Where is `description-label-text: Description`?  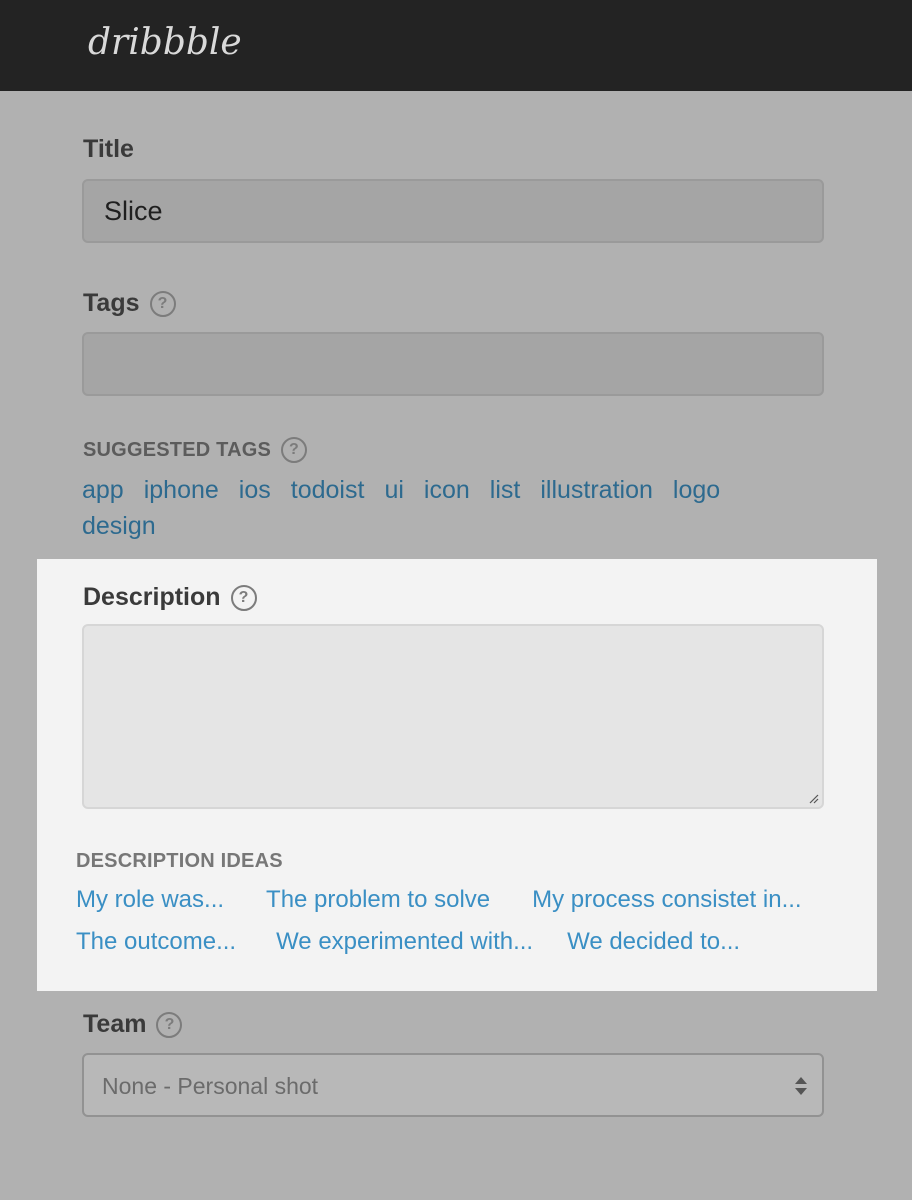 description-label-text: Description is located at coordinates (152, 597).